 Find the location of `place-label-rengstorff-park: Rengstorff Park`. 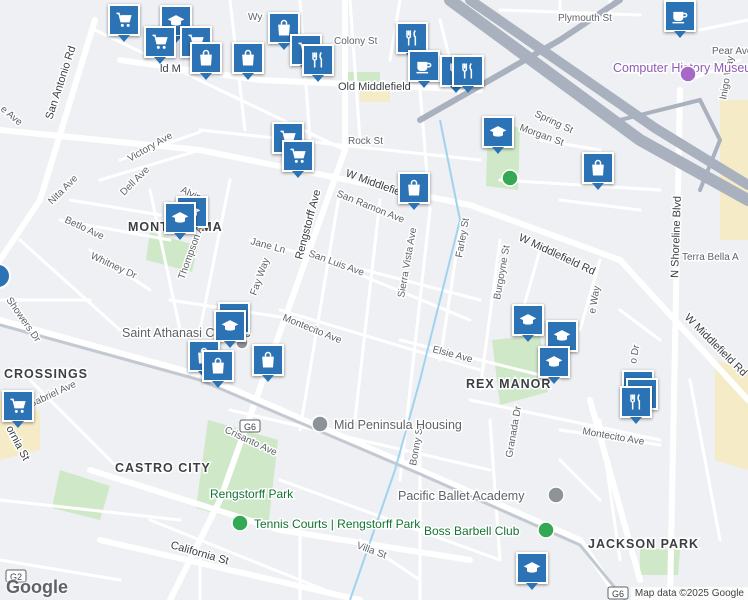

place-label-rengstorff-park: Rengstorff Park is located at coordinates (252, 494).